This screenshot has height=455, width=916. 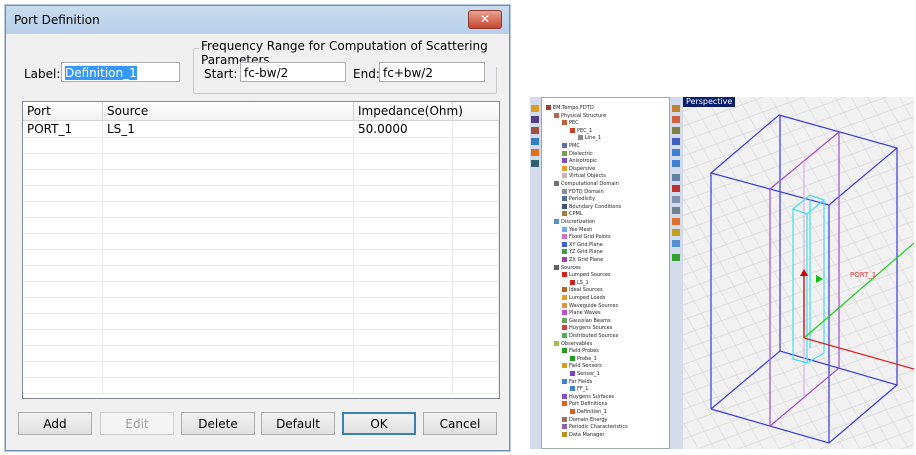 What do you see at coordinates (592, 412) in the screenshot?
I see `tree-item-label: Definition_1` at bounding box center [592, 412].